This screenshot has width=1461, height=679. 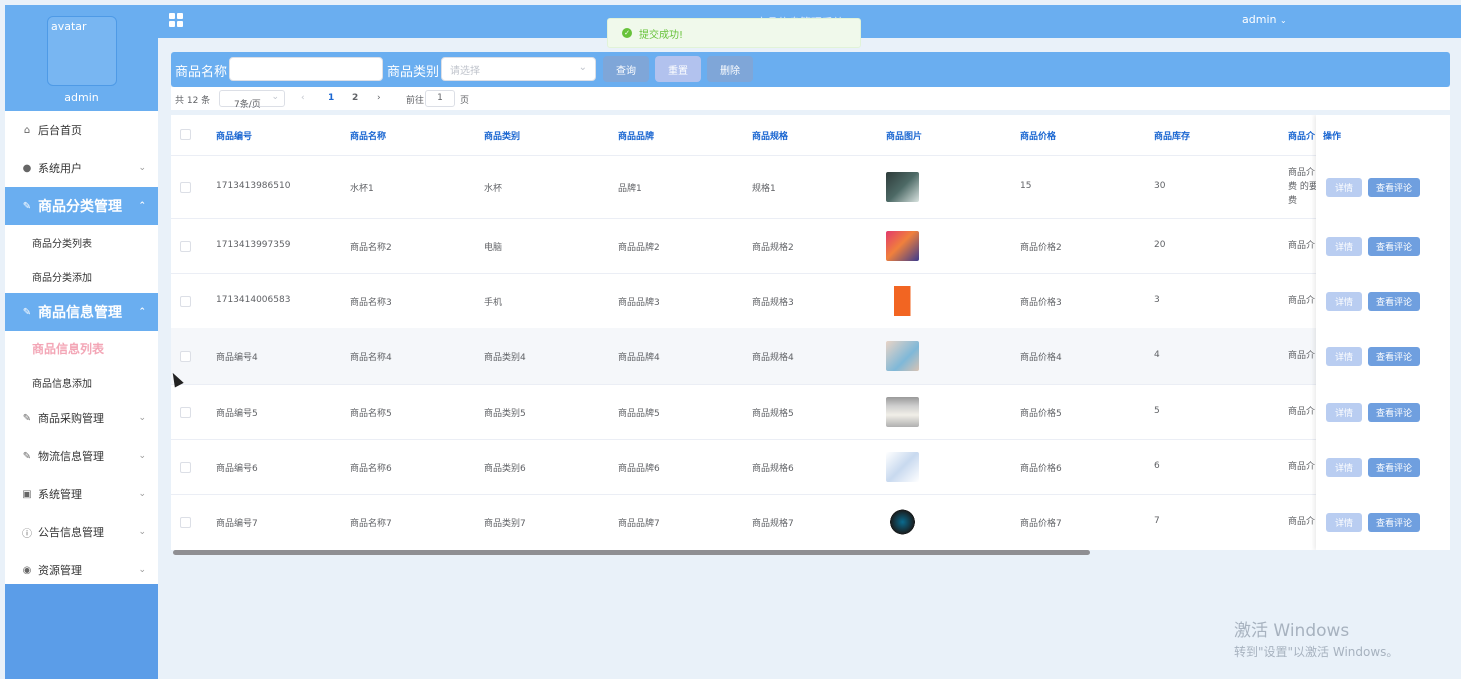 What do you see at coordinates (81, 382) in the screenshot?
I see `sidebar-item-goods-add: 商品信息添加` at bounding box center [81, 382].